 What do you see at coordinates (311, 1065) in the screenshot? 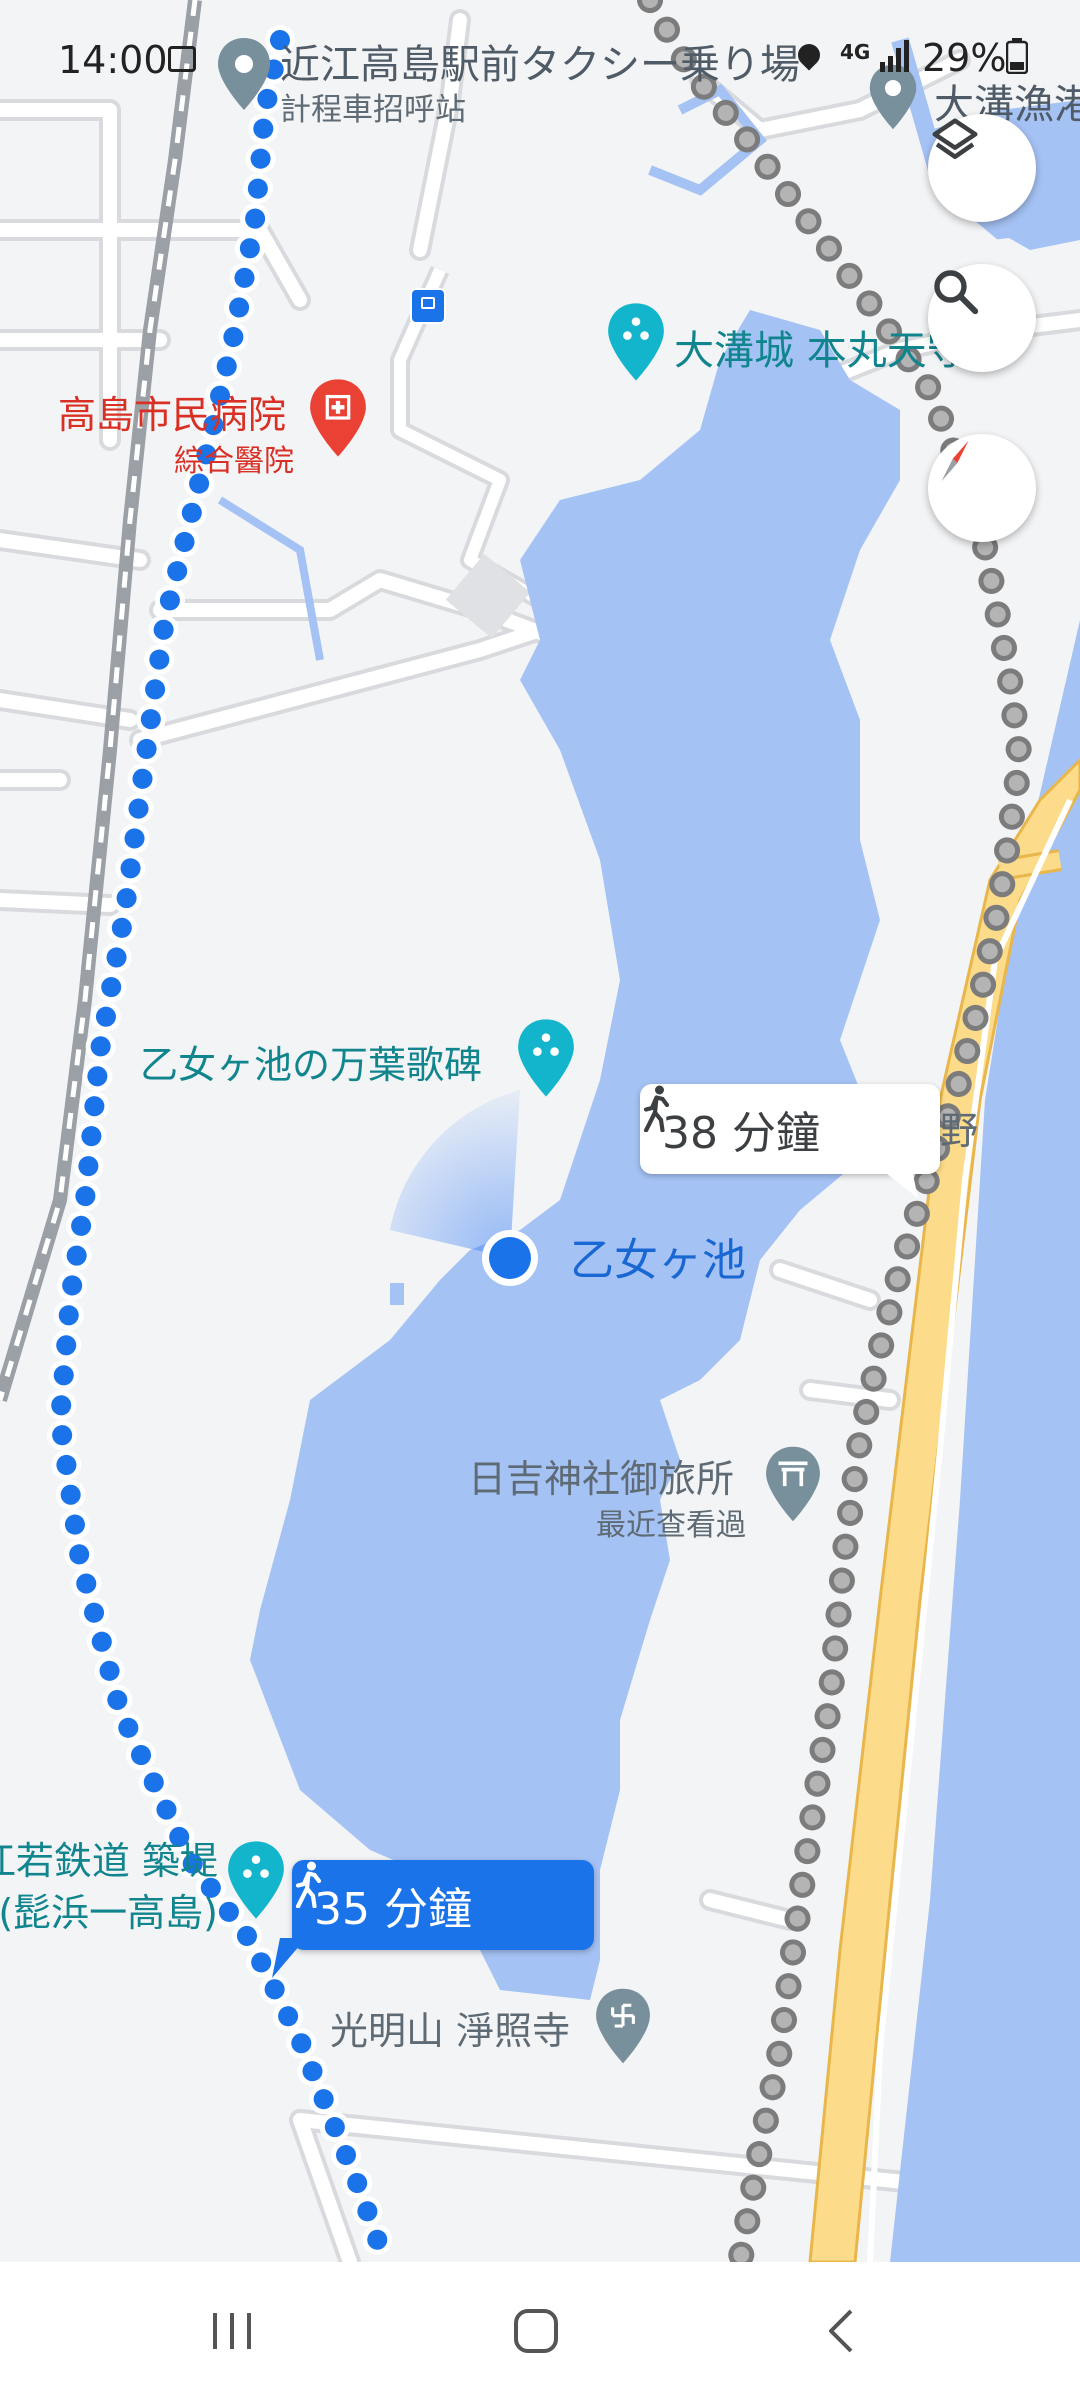
I see `poi-name: 乙女ヶ池の万葉歌碑` at bounding box center [311, 1065].